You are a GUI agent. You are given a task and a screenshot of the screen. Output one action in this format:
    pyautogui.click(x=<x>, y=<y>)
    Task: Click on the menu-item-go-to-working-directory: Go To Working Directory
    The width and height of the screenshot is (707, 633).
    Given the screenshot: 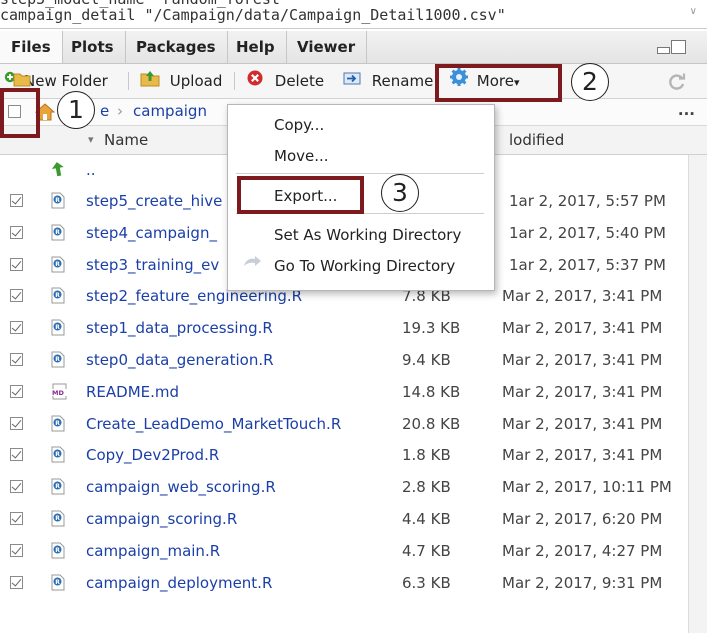 What is the action you would take?
    pyautogui.click(x=364, y=266)
    